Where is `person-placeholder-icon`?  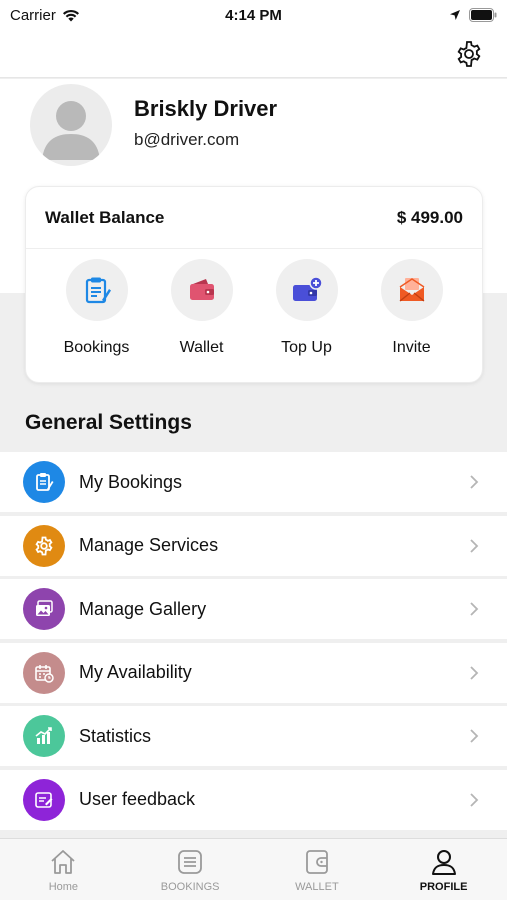 person-placeholder-icon is located at coordinates (71, 130).